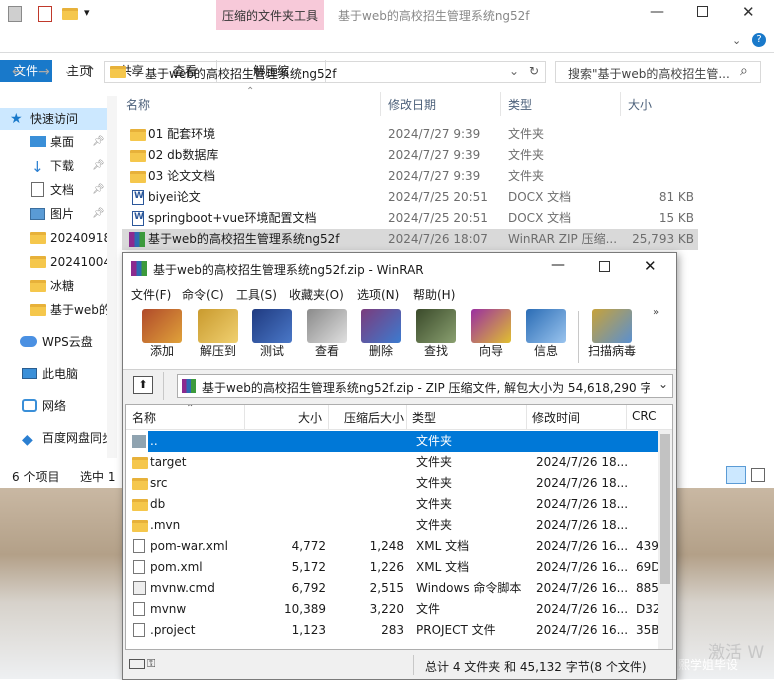 The width and height of the screenshot is (774, 680). Describe the element at coordinates (151, 294) in the screenshot. I see `menu-file: 文件(F)` at that location.